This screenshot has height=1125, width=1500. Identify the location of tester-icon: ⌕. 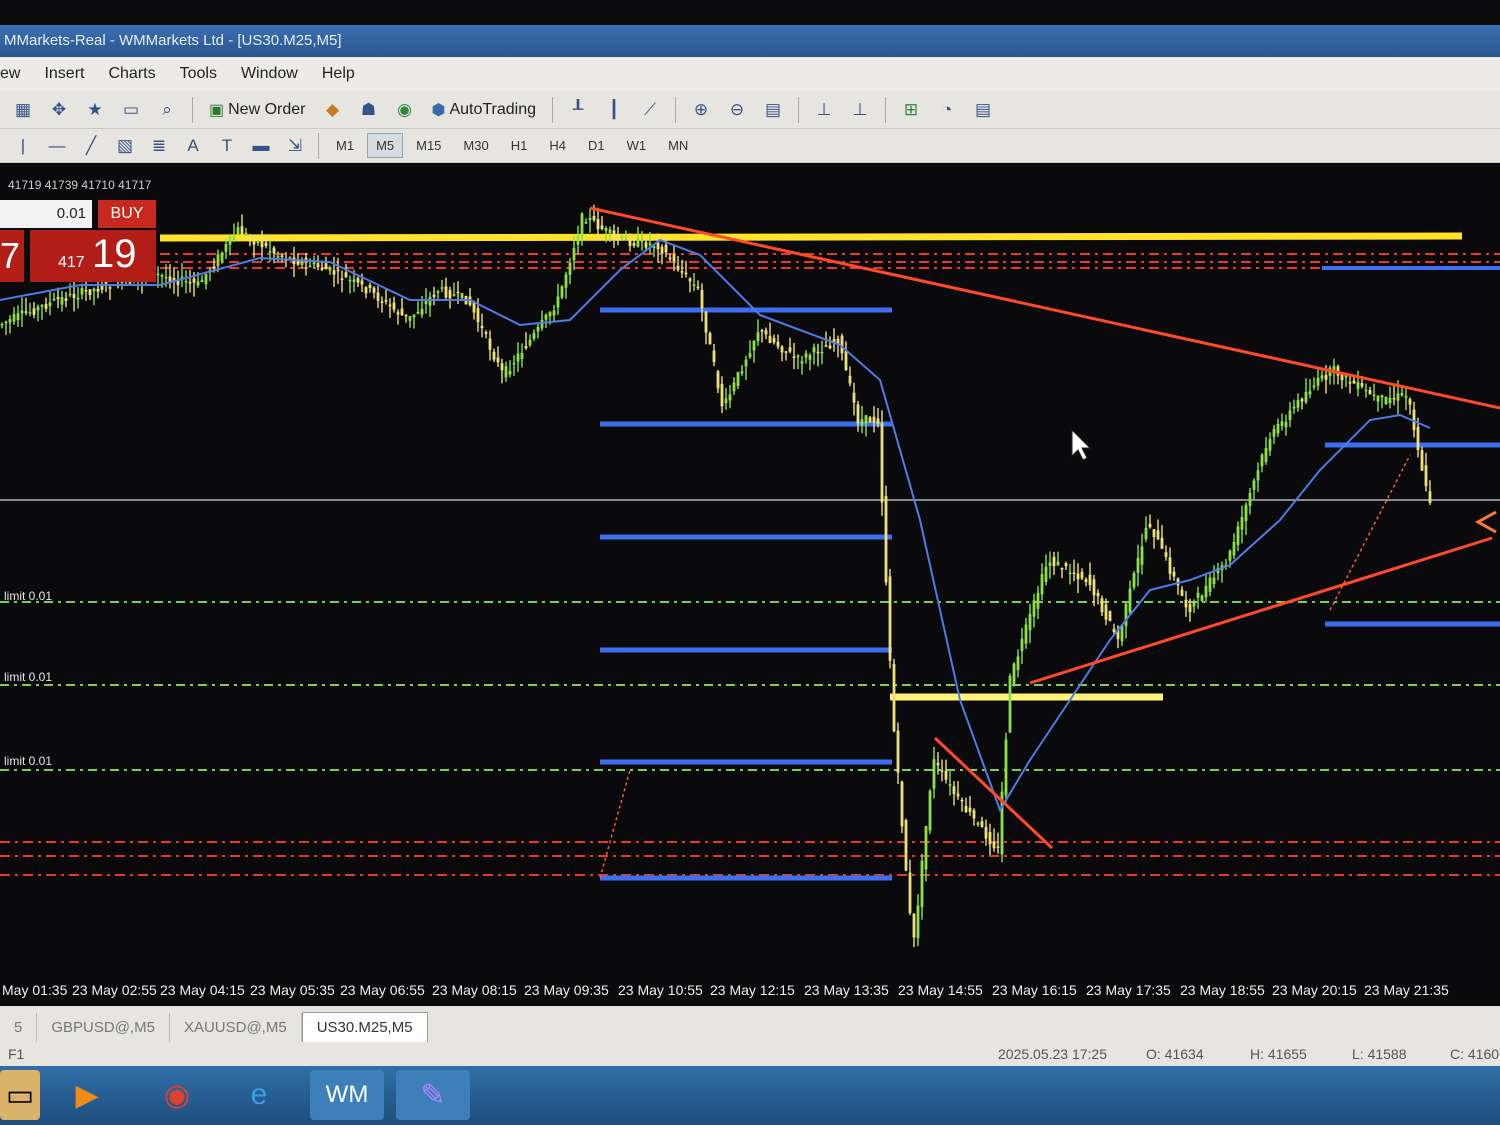
(167, 110).